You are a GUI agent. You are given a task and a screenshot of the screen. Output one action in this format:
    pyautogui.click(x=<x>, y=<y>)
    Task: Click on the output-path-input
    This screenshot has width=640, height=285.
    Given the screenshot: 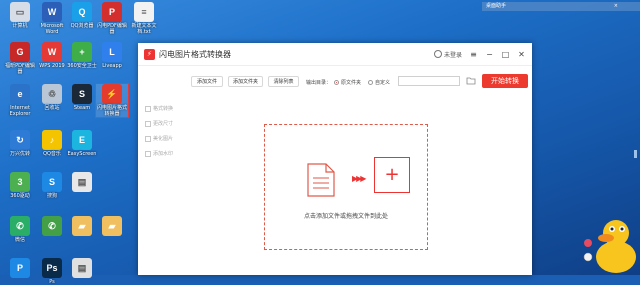 What is the action you would take?
    pyautogui.click(x=429, y=81)
    